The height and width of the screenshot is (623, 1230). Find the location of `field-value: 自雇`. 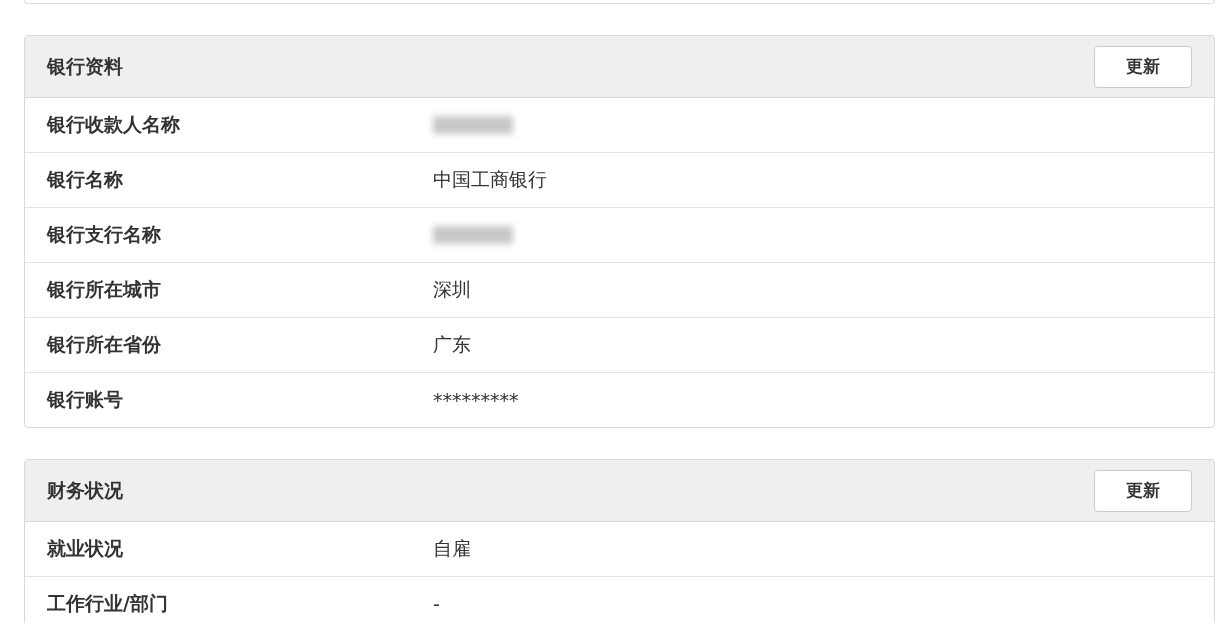

field-value: 自雇 is located at coordinates (452, 548).